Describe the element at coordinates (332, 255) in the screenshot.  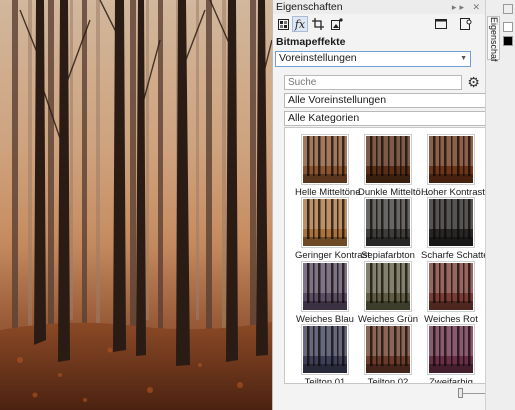
I see `preset-label: Geringer Kontrast` at that location.